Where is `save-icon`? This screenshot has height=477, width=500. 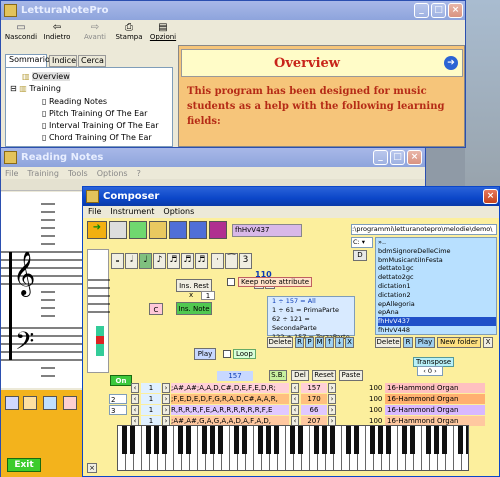 save-icon is located at coordinates (178, 230).